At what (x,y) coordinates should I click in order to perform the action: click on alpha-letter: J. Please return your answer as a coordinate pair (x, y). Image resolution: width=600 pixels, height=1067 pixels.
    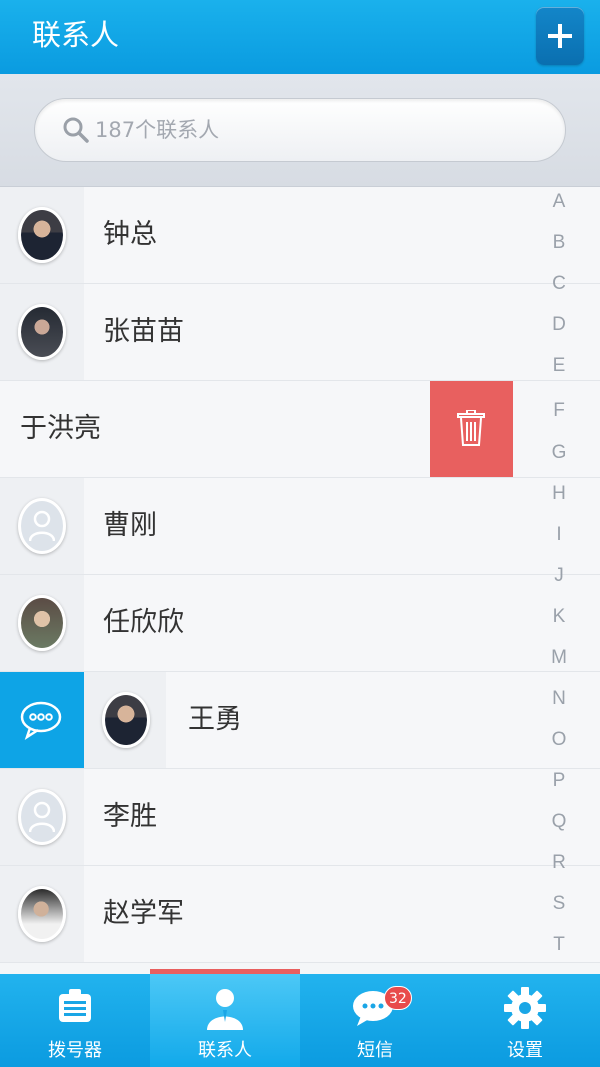
    Looking at the image, I should click on (559, 576).